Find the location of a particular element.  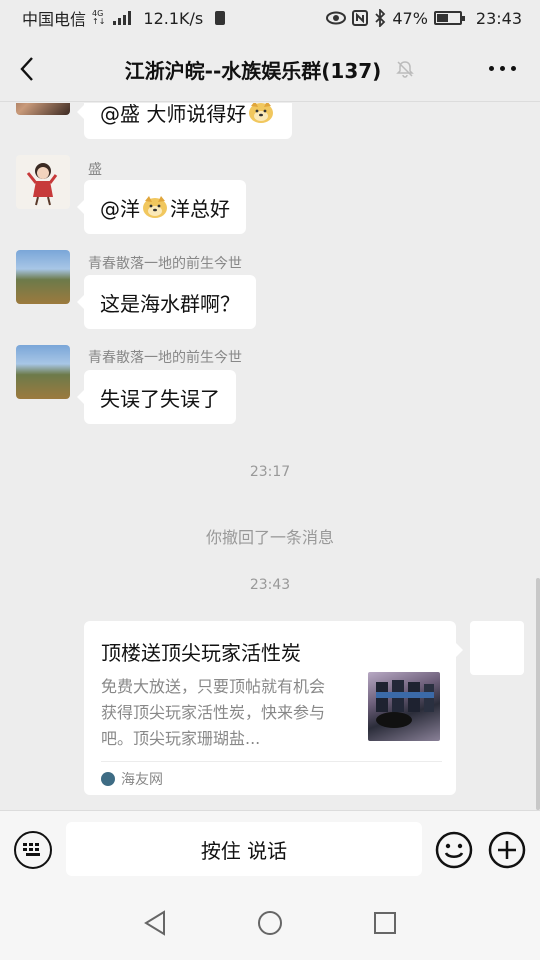

scrollbar is located at coordinates (538, 694).